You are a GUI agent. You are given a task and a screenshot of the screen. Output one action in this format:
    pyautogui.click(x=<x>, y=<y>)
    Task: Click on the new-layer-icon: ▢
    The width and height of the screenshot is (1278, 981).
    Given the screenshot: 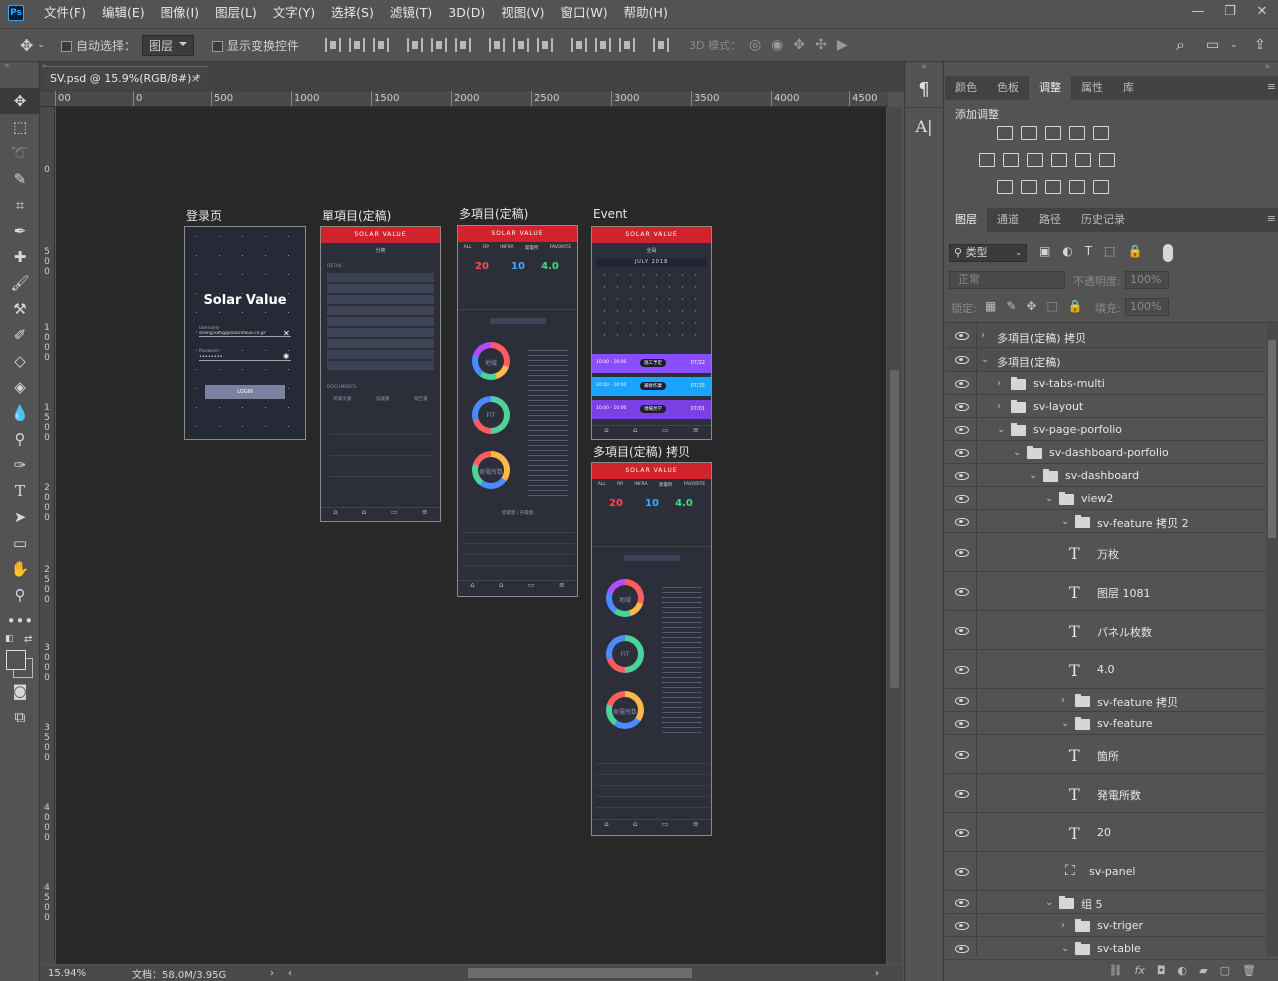 What is the action you would take?
    pyautogui.click(x=1225, y=970)
    